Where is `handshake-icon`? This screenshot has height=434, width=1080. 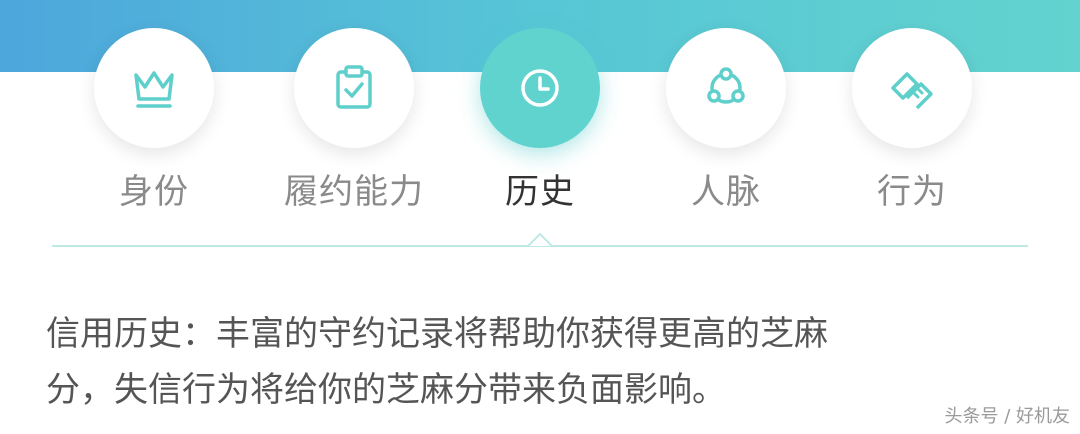 handshake-icon is located at coordinates (912, 91).